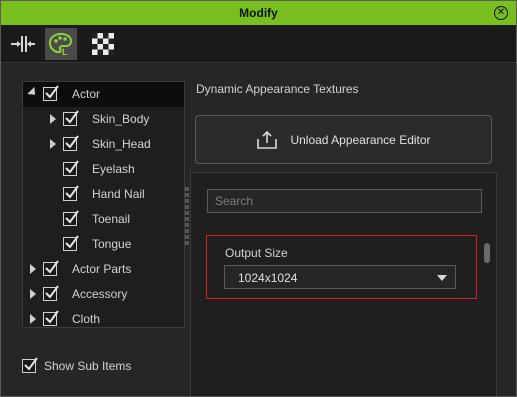 The image size is (517, 397). I want to click on output-size-group: Output Size 1024x1024, so click(341, 267).